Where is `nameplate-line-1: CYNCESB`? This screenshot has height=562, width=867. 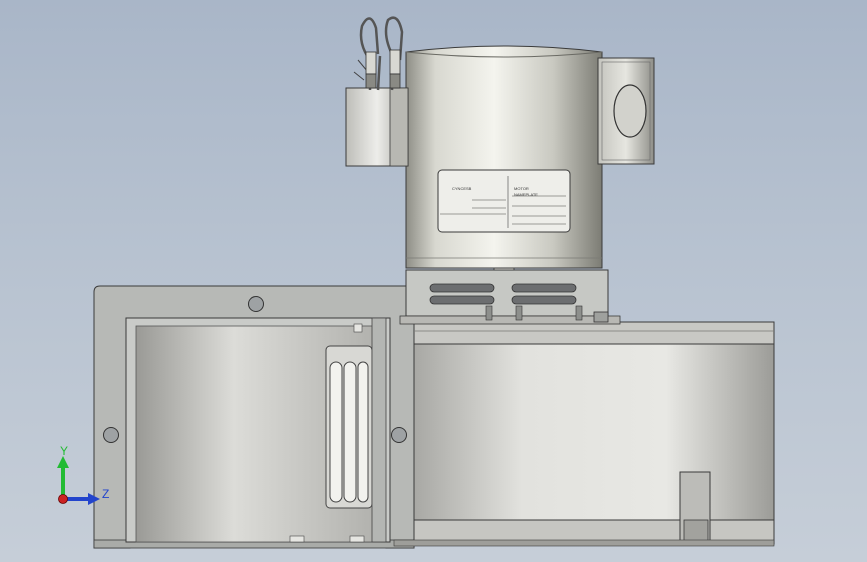
nameplate-line-1: CYNCESB is located at coordinates (462, 188).